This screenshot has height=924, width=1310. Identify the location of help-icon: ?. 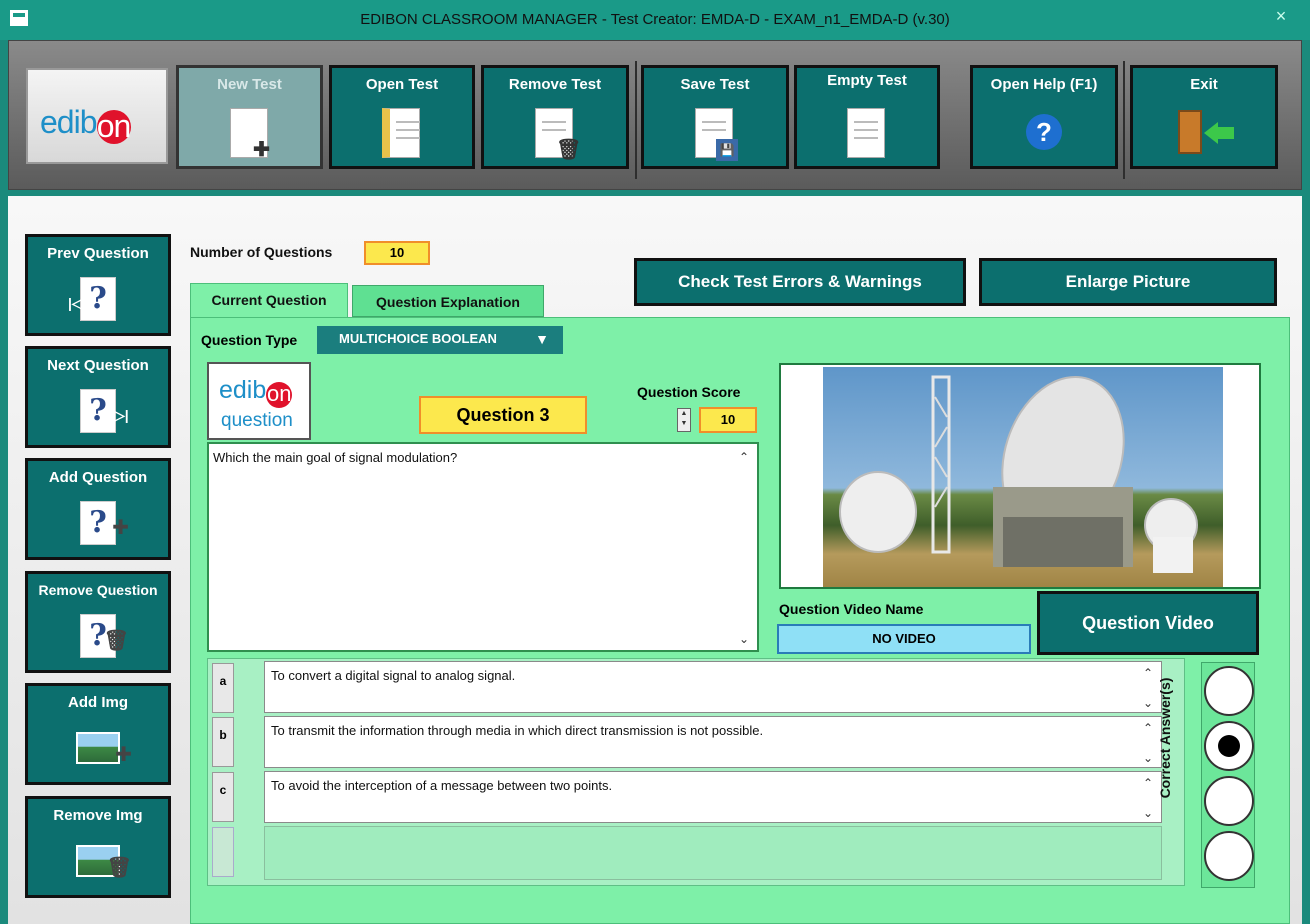
(1044, 132).